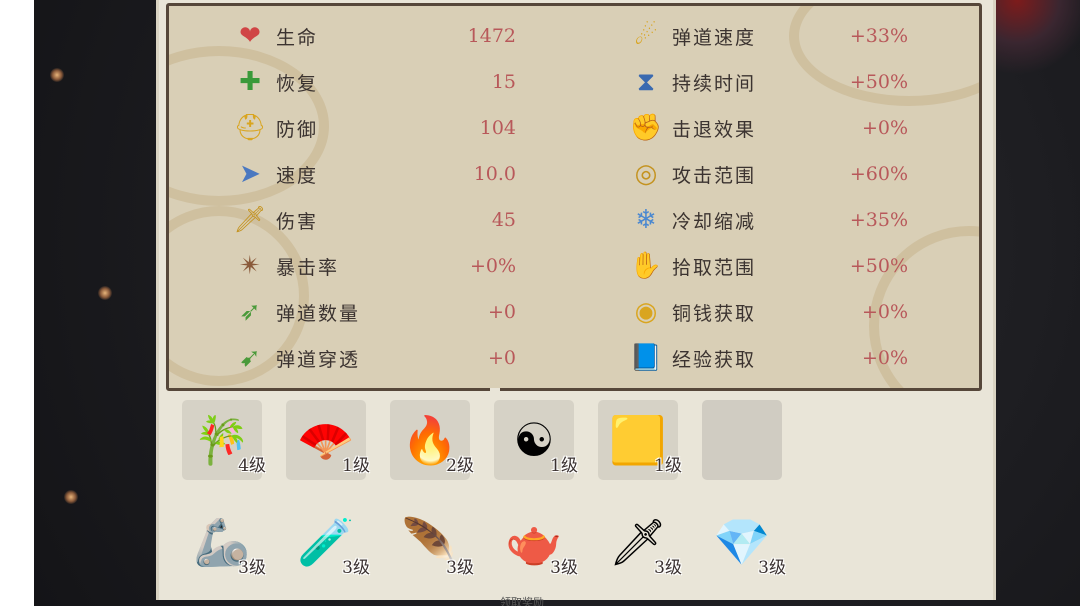 The width and height of the screenshot is (1080, 606). I want to click on item-slot: 💎 3级, so click(744, 542).